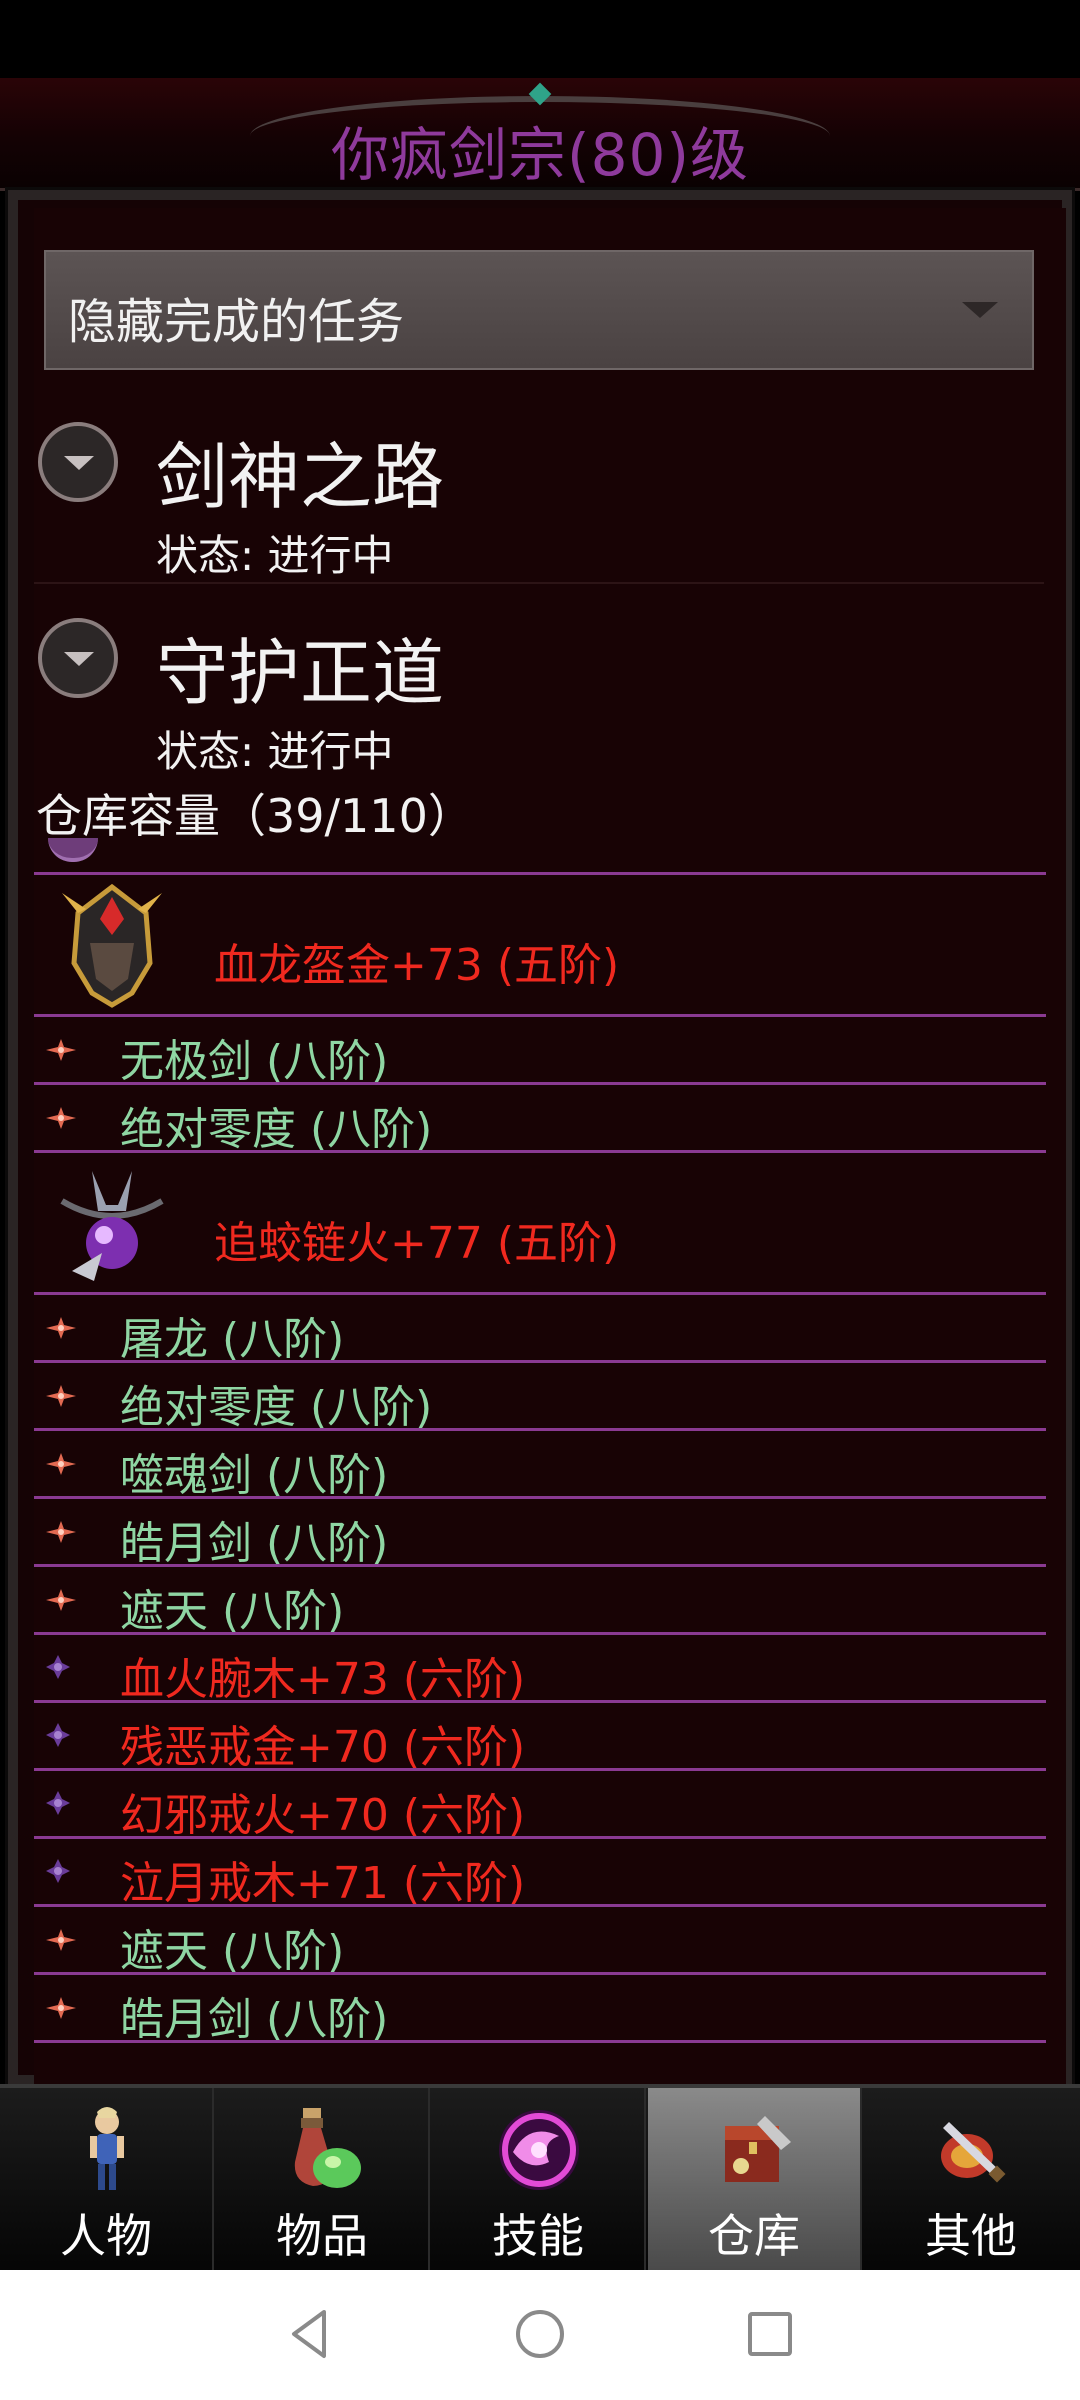  I want to click on warehouse-item: 追蛟链火+77 (五阶), so click(540, 1222).